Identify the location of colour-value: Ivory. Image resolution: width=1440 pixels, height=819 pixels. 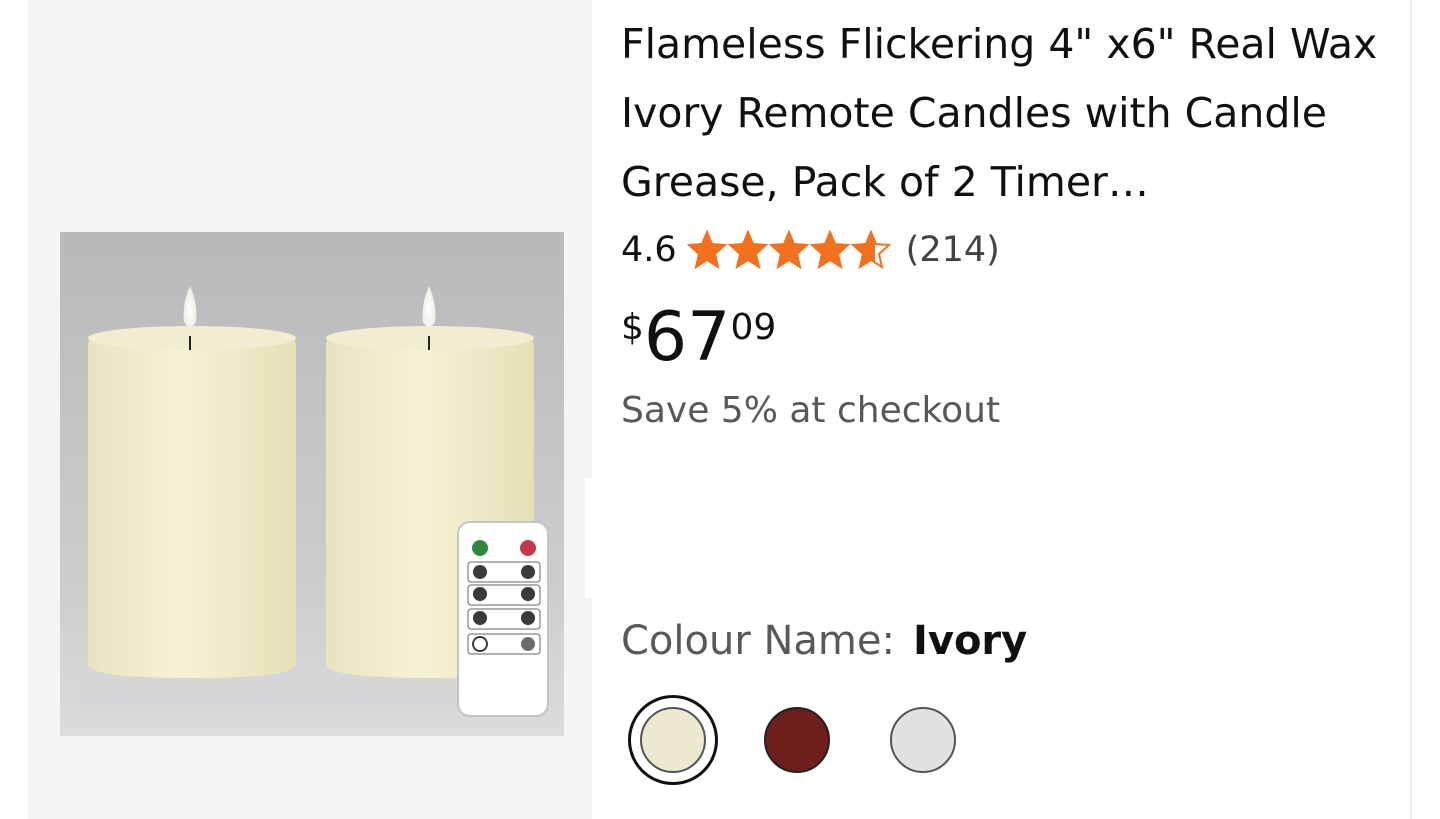
(970, 641).